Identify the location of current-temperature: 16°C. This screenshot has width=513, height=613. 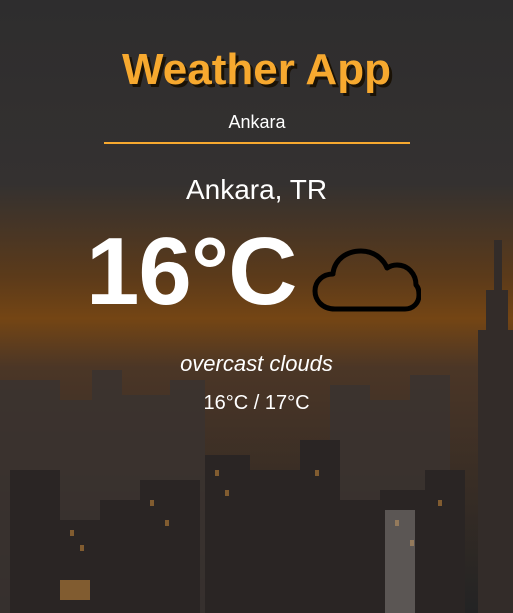
(191, 271).